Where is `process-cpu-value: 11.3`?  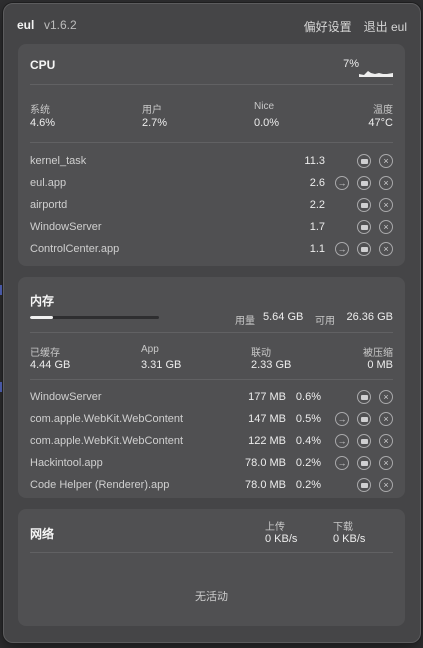 process-cpu-value: 11.3 is located at coordinates (314, 161).